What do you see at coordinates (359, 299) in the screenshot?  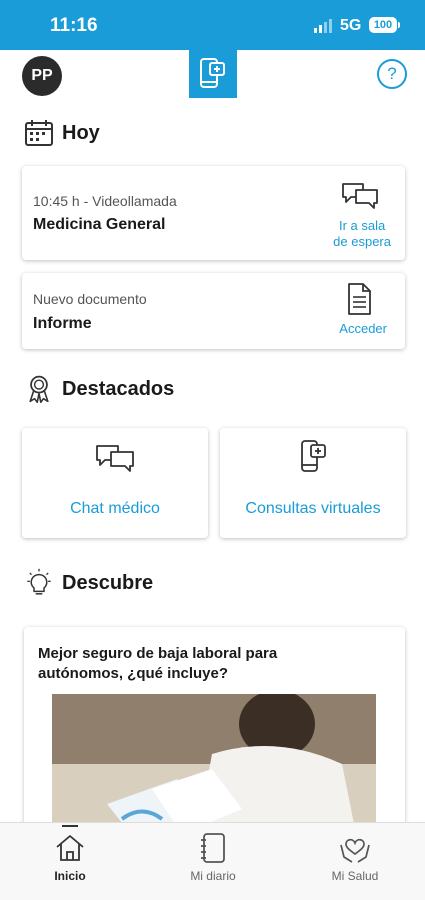 I see `document-icon` at bounding box center [359, 299].